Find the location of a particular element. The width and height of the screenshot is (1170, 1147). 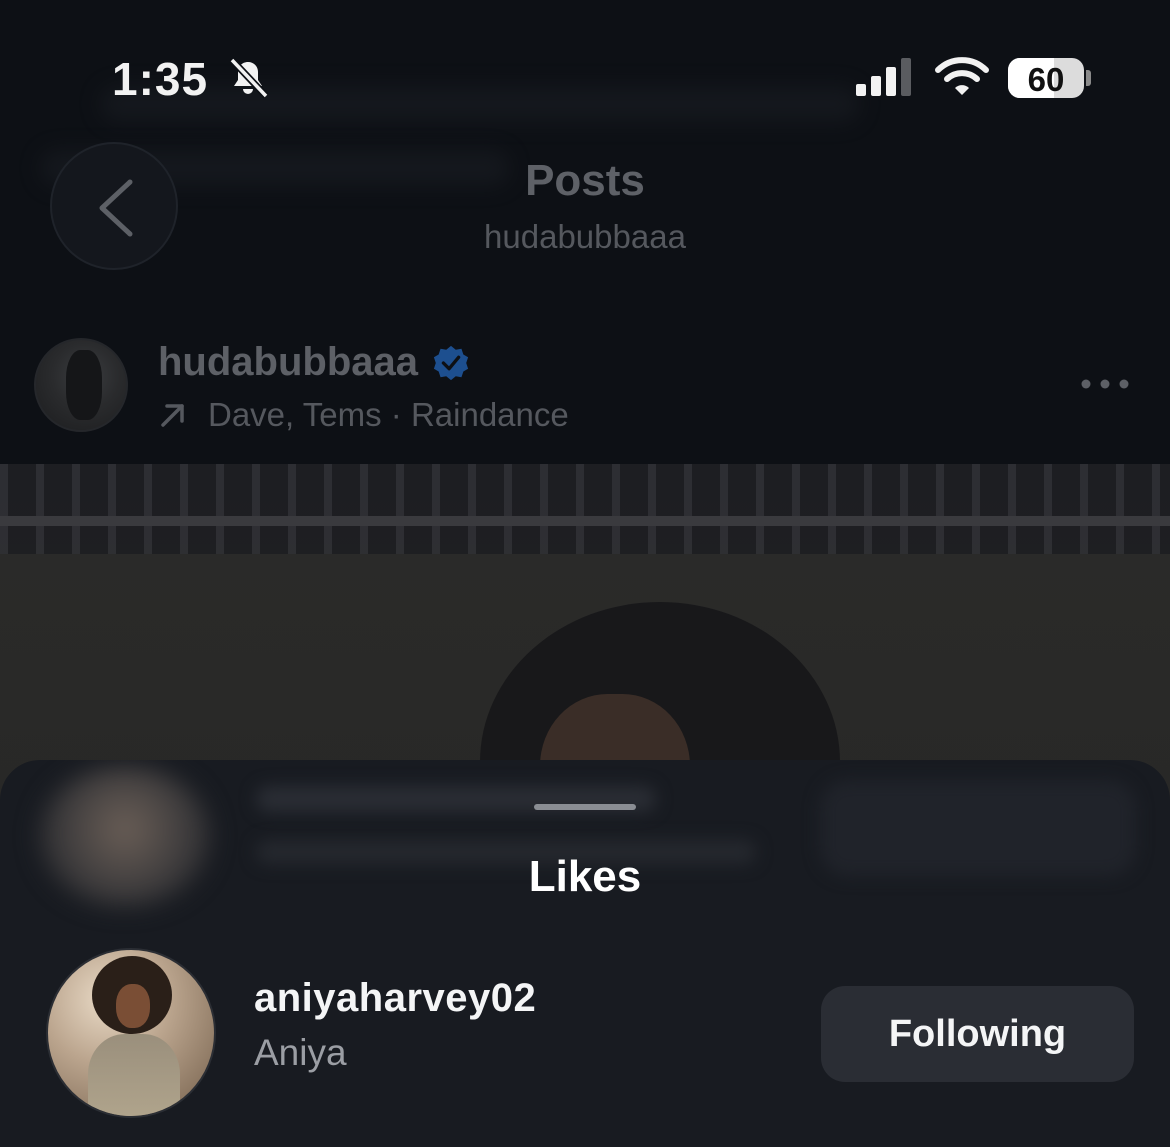

like-full-name: Aniya is located at coordinates (300, 1052).